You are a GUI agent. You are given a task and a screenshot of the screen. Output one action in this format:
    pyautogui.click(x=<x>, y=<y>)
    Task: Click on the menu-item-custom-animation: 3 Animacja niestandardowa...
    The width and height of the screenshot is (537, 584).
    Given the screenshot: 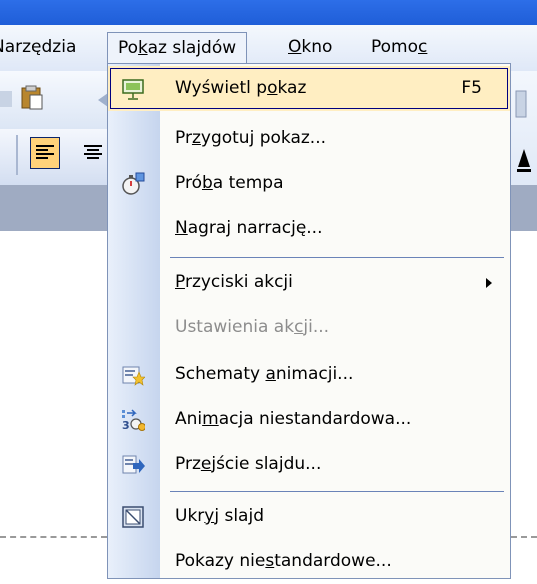 What is the action you would take?
    pyautogui.click(x=309, y=419)
    